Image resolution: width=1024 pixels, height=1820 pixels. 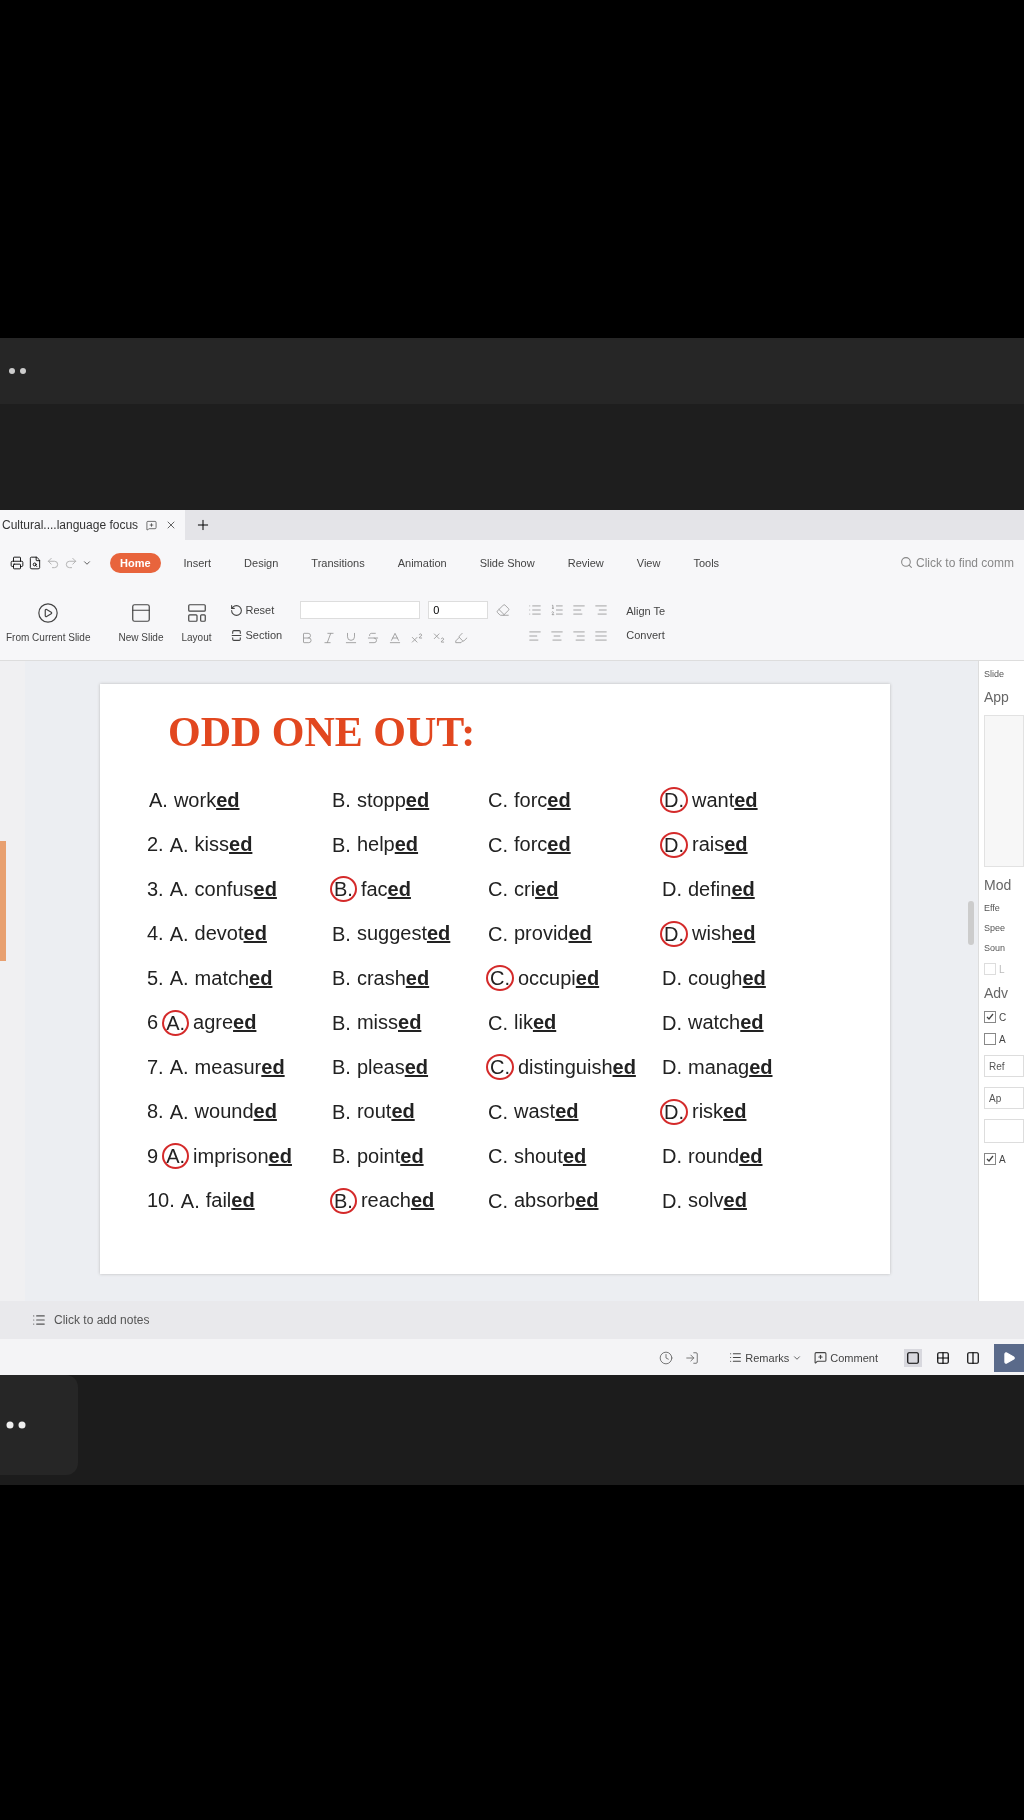 I want to click on option-word: defined, so click(x=721, y=889).